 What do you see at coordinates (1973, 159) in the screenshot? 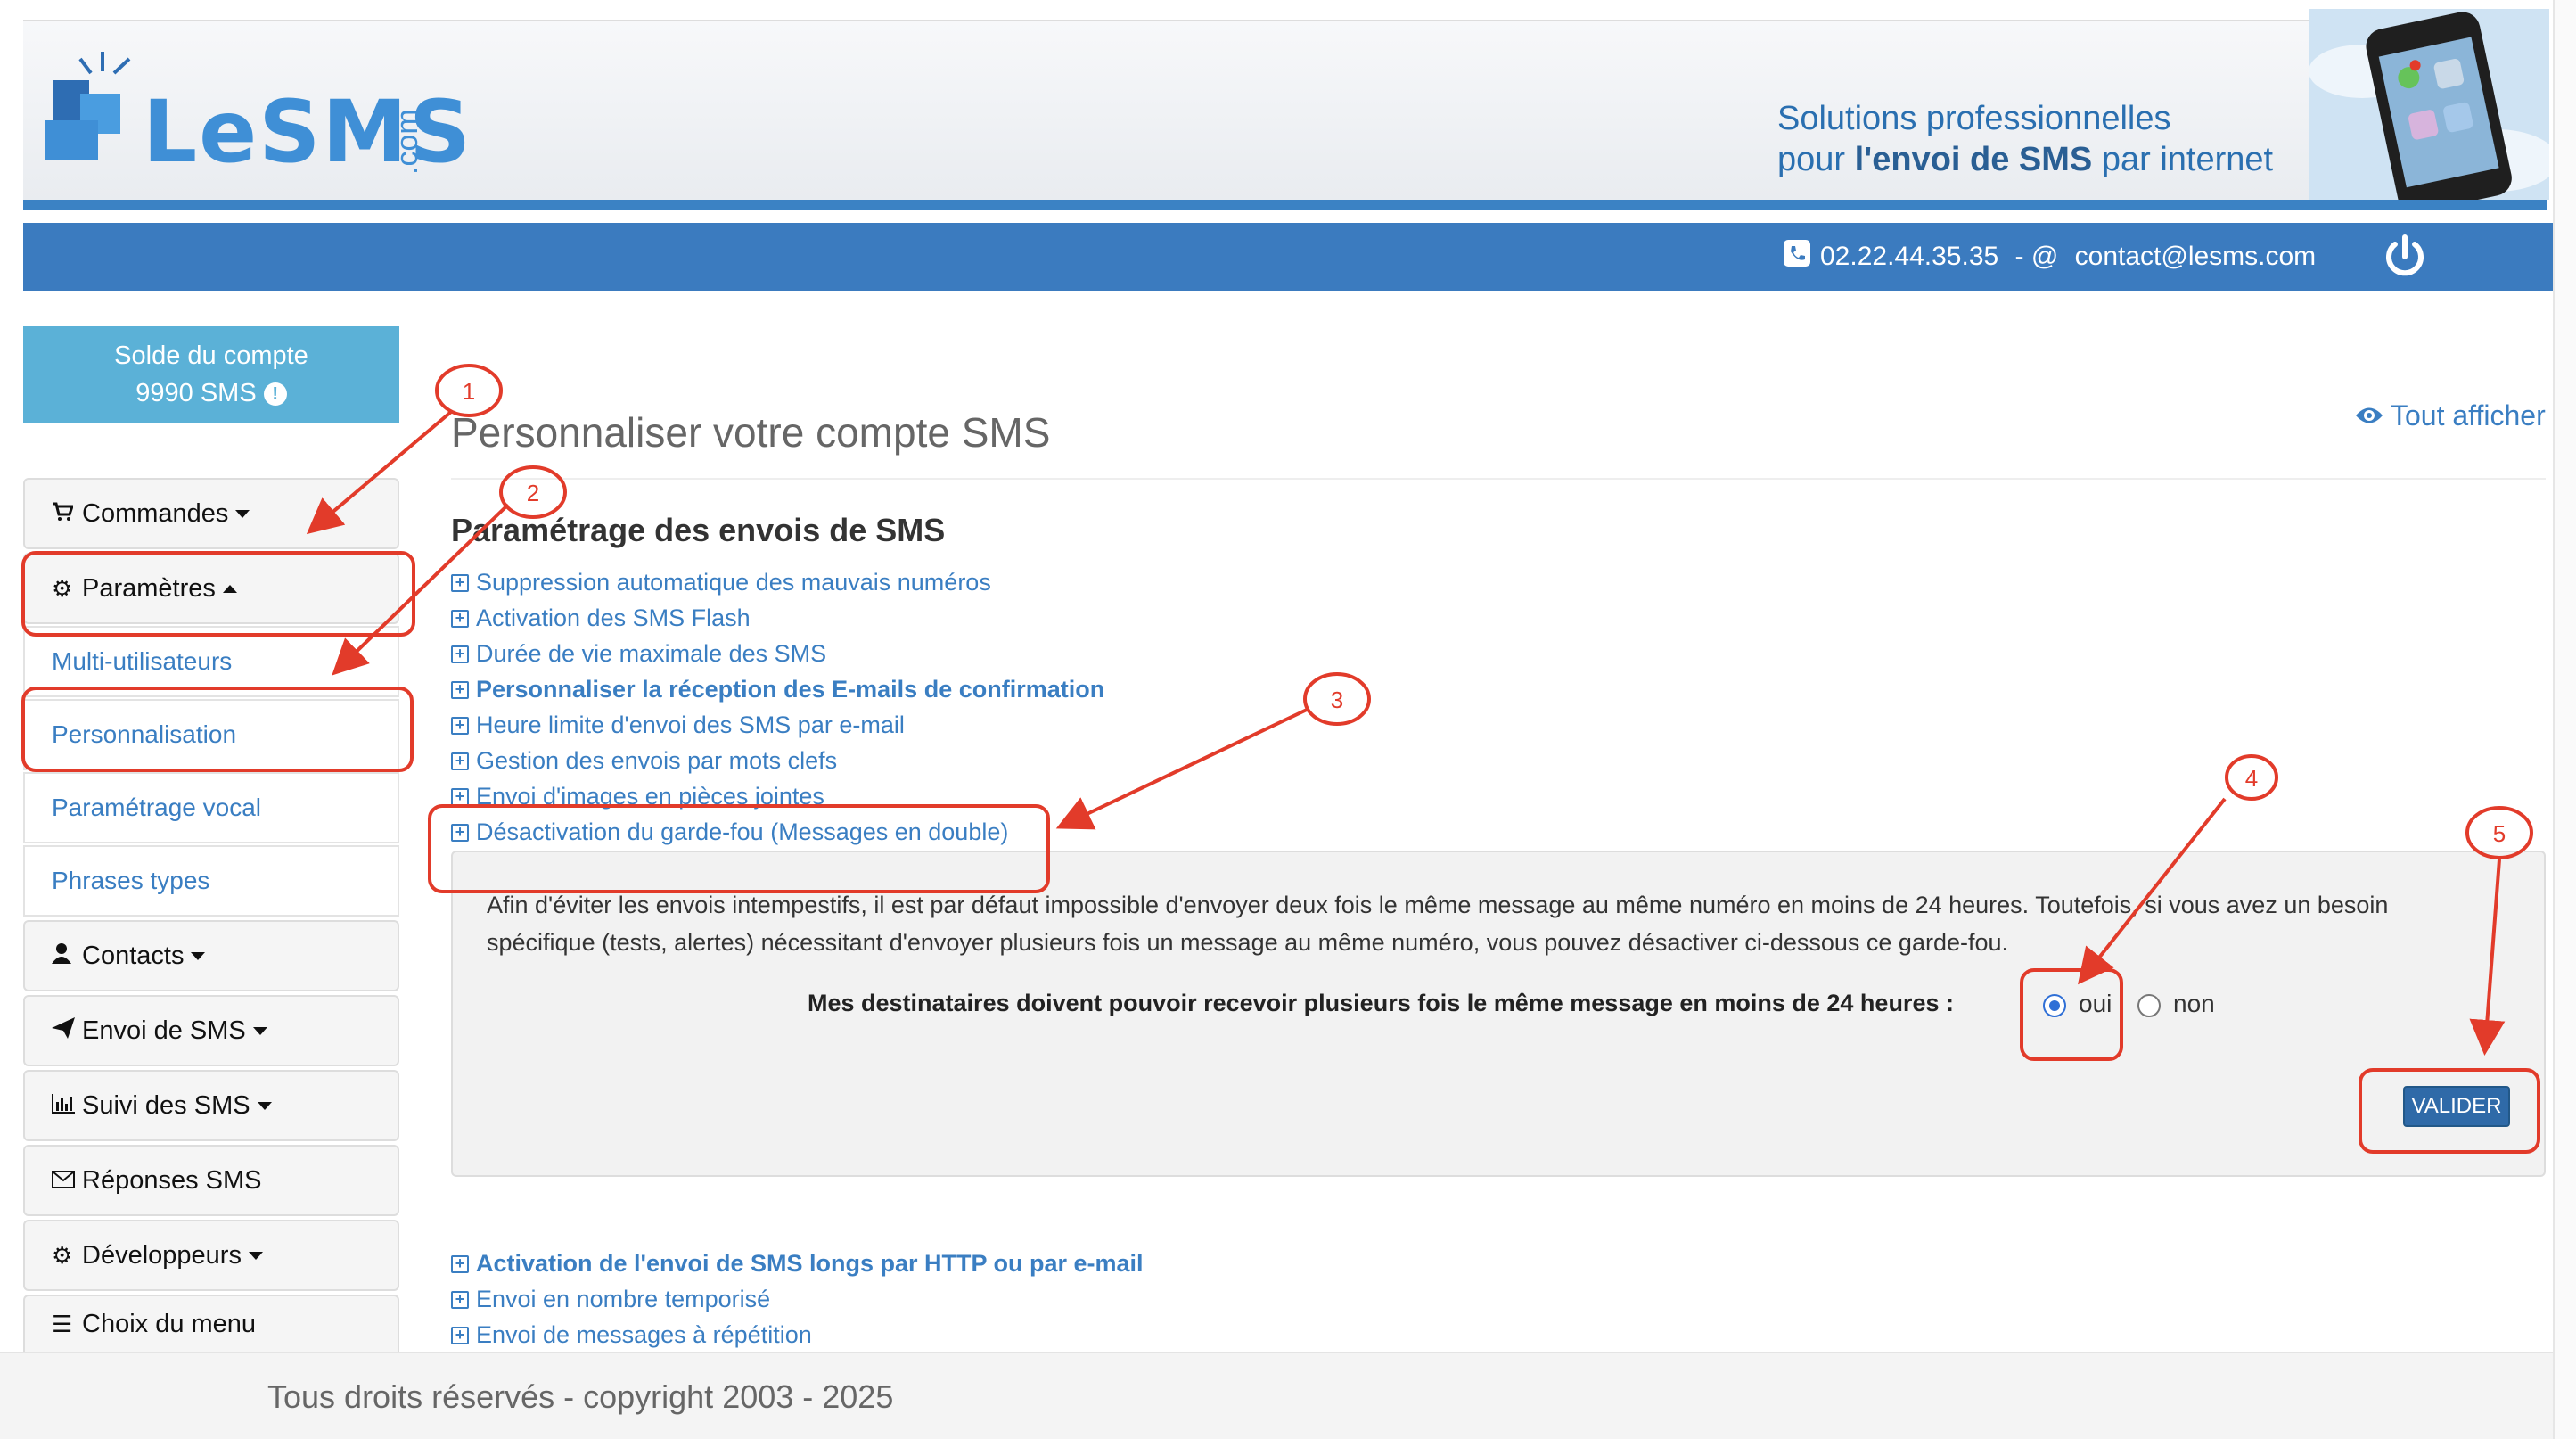
I see `tagline-bold: l'envoi de SMS` at bounding box center [1973, 159].